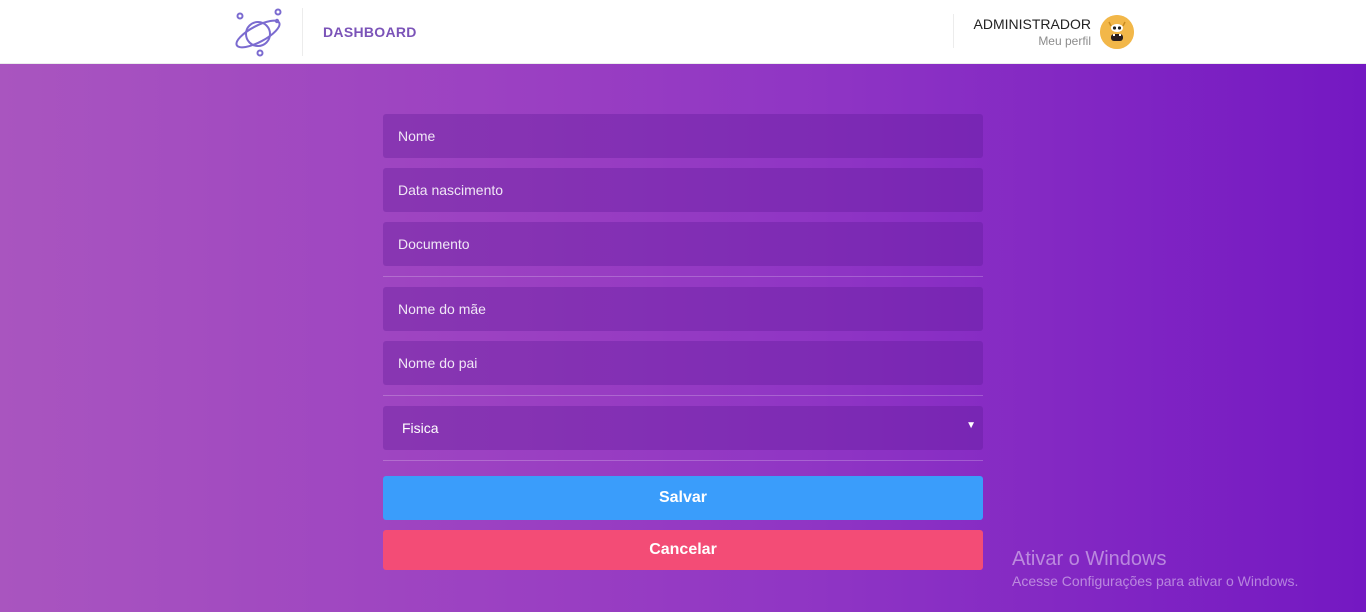 Image resolution: width=1366 pixels, height=612 pixels. I want to click on caret-down-icon: ▼, so click(971, 425).